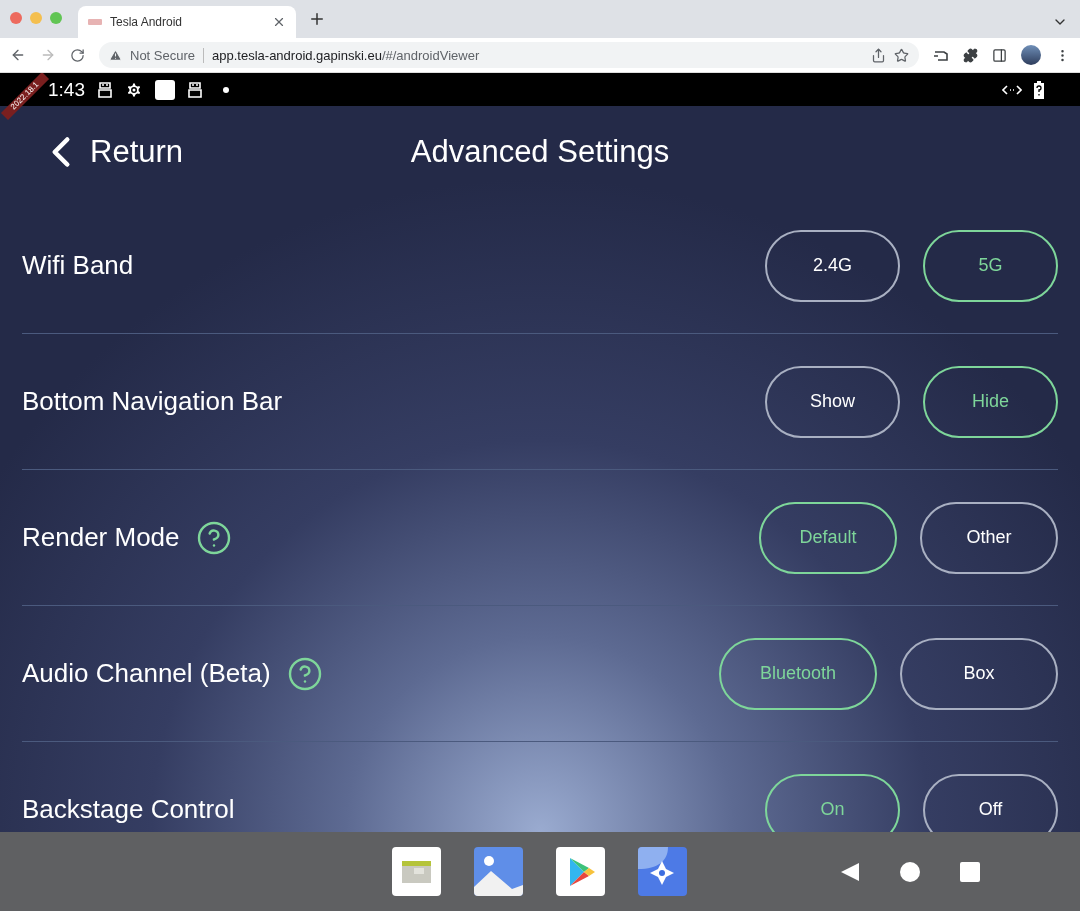 This screenshot has width=1080, height=911. Describe the element at coordinates (901, 55) in the screenshot. I see `star-icon` at that location.